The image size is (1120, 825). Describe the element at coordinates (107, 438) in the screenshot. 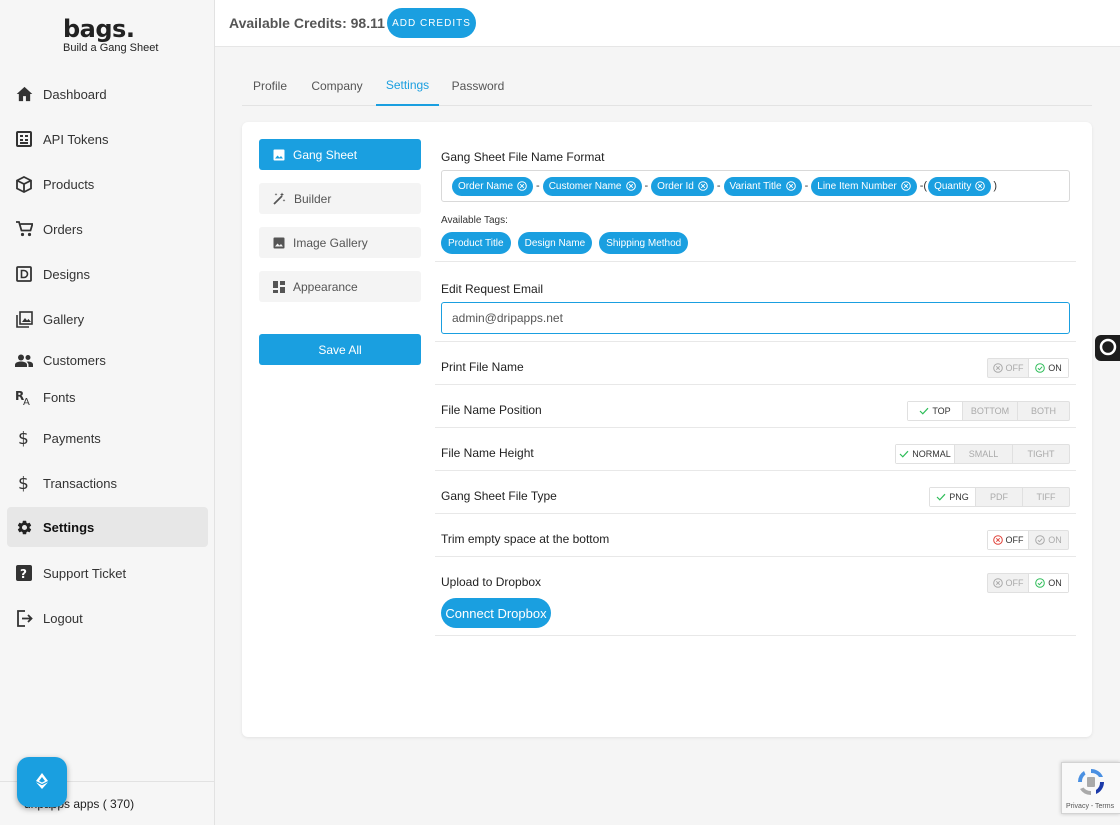

I see `sidebar-item-payments: $ Payments` at that location.